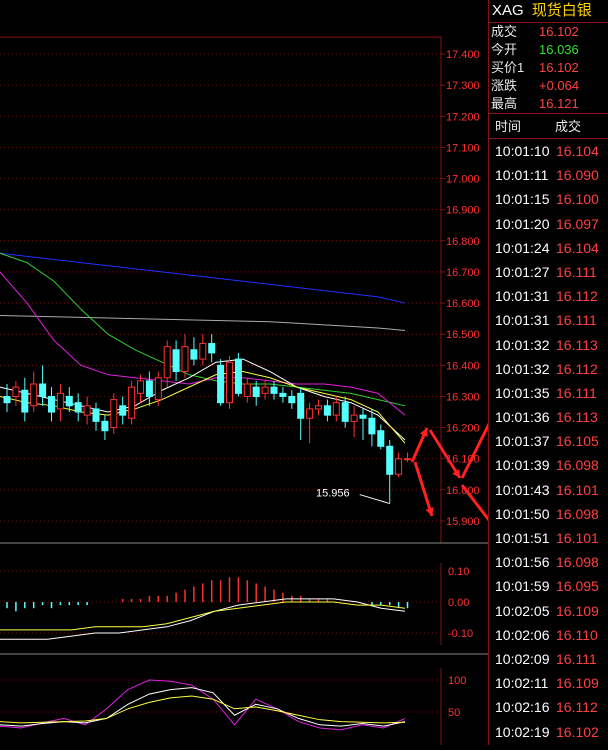  I want to click on tick-row: 10:01:32 16.113, so click(548, 345).